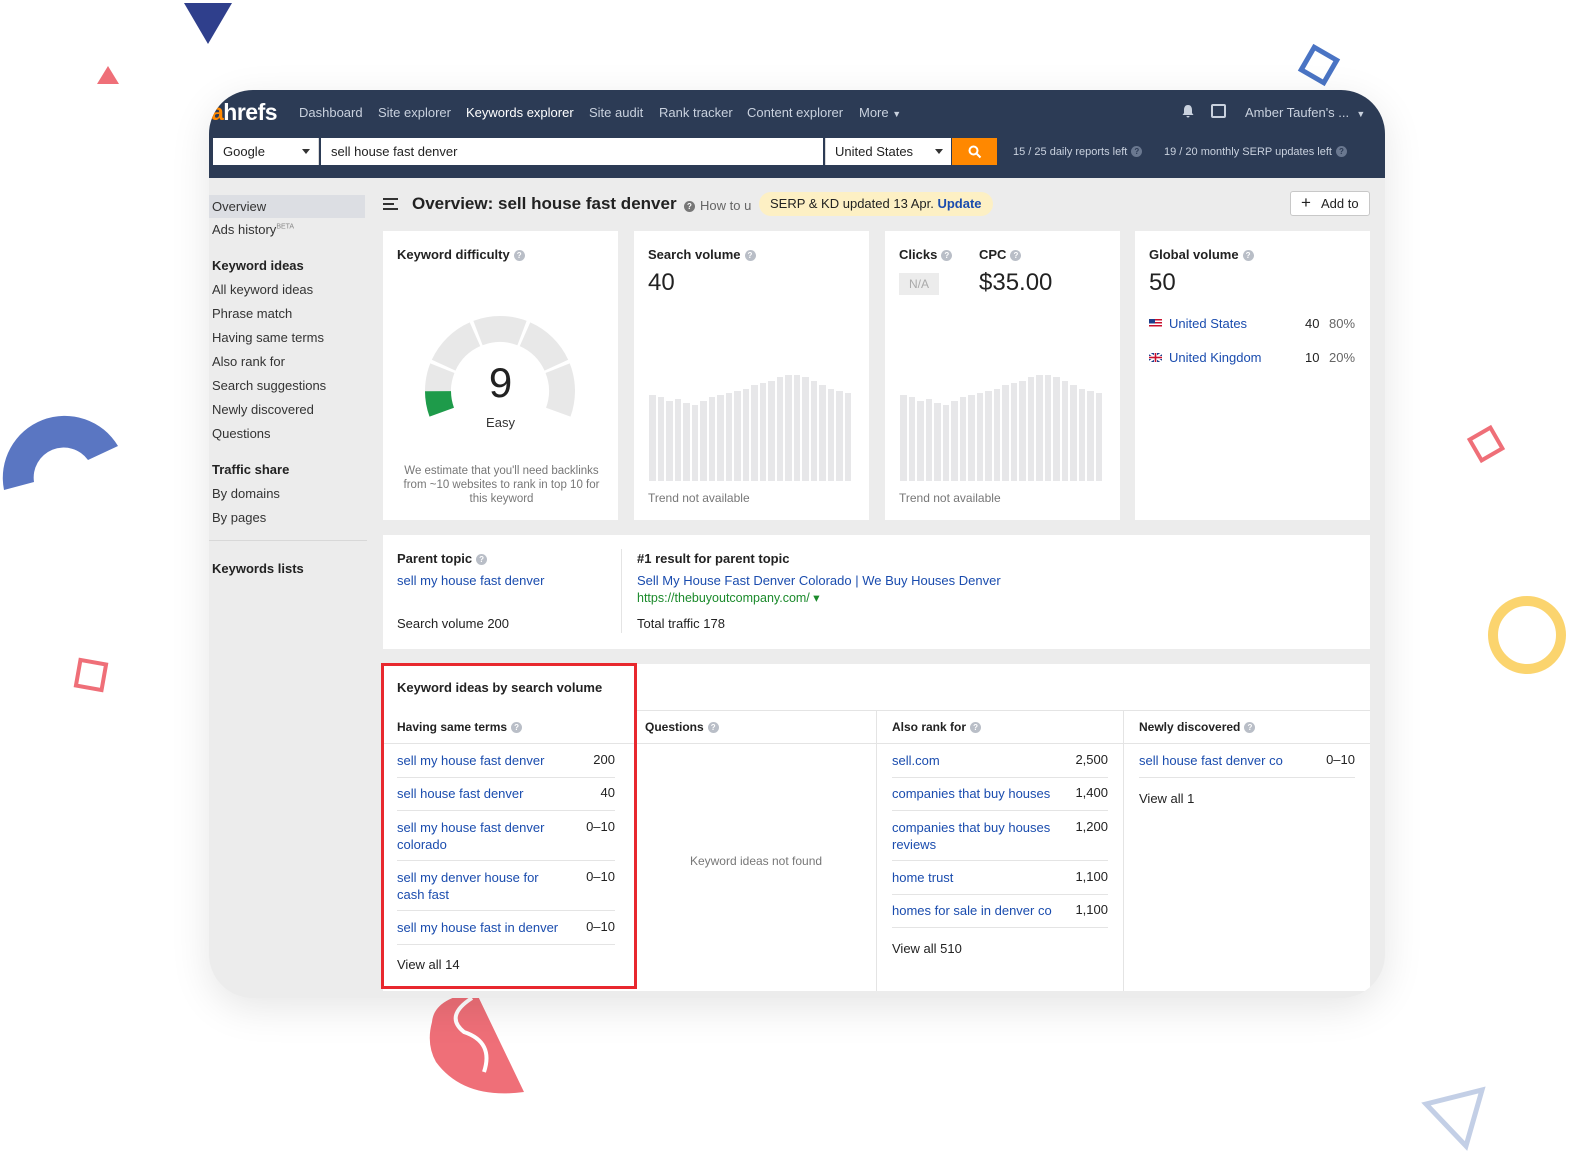  What do you see at coordinates (461, 254) in the screenshot?
I see `card-title: Keyword difficulty?` at bounding box center [461, 254].